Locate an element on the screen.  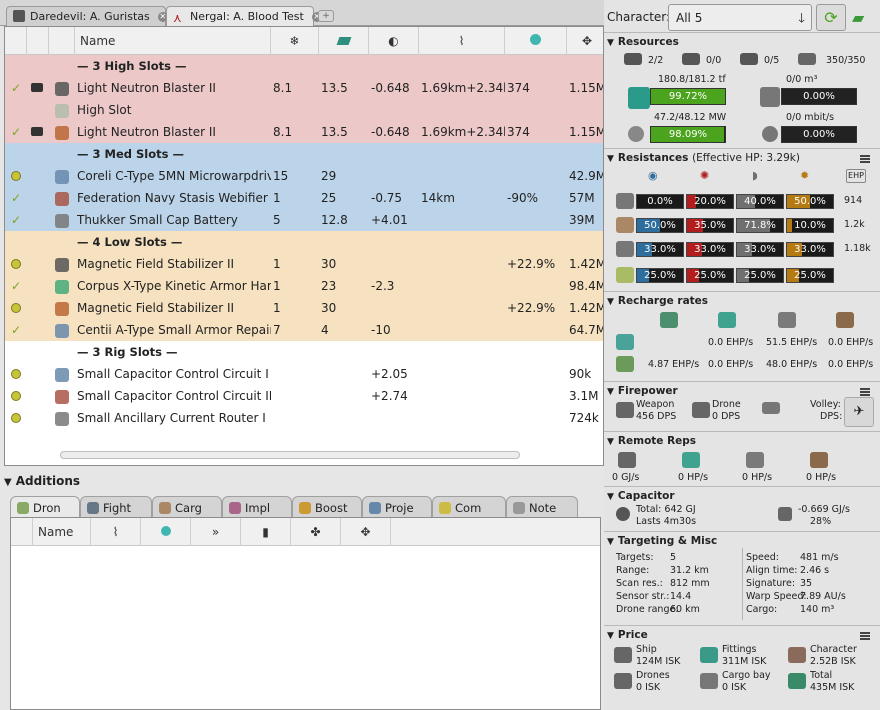
slot-section-label: — 3 Med Slots — is located at coordinates (130, 154).